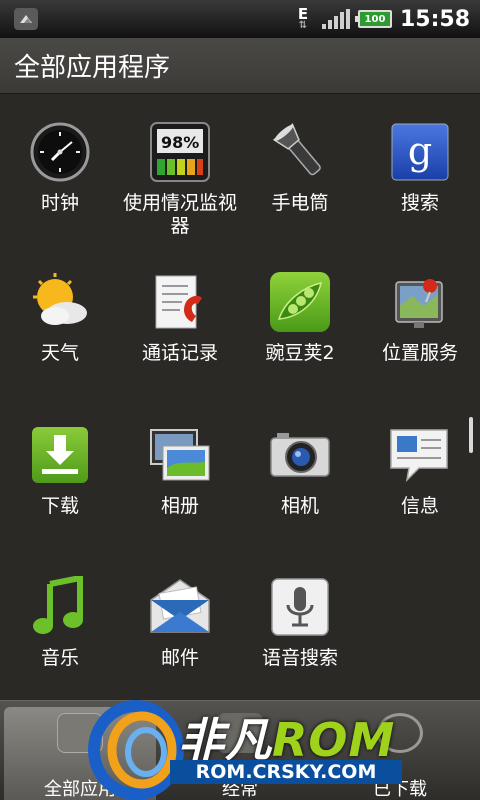  I want to click on app-mail: 邮件, so click(180, 626).